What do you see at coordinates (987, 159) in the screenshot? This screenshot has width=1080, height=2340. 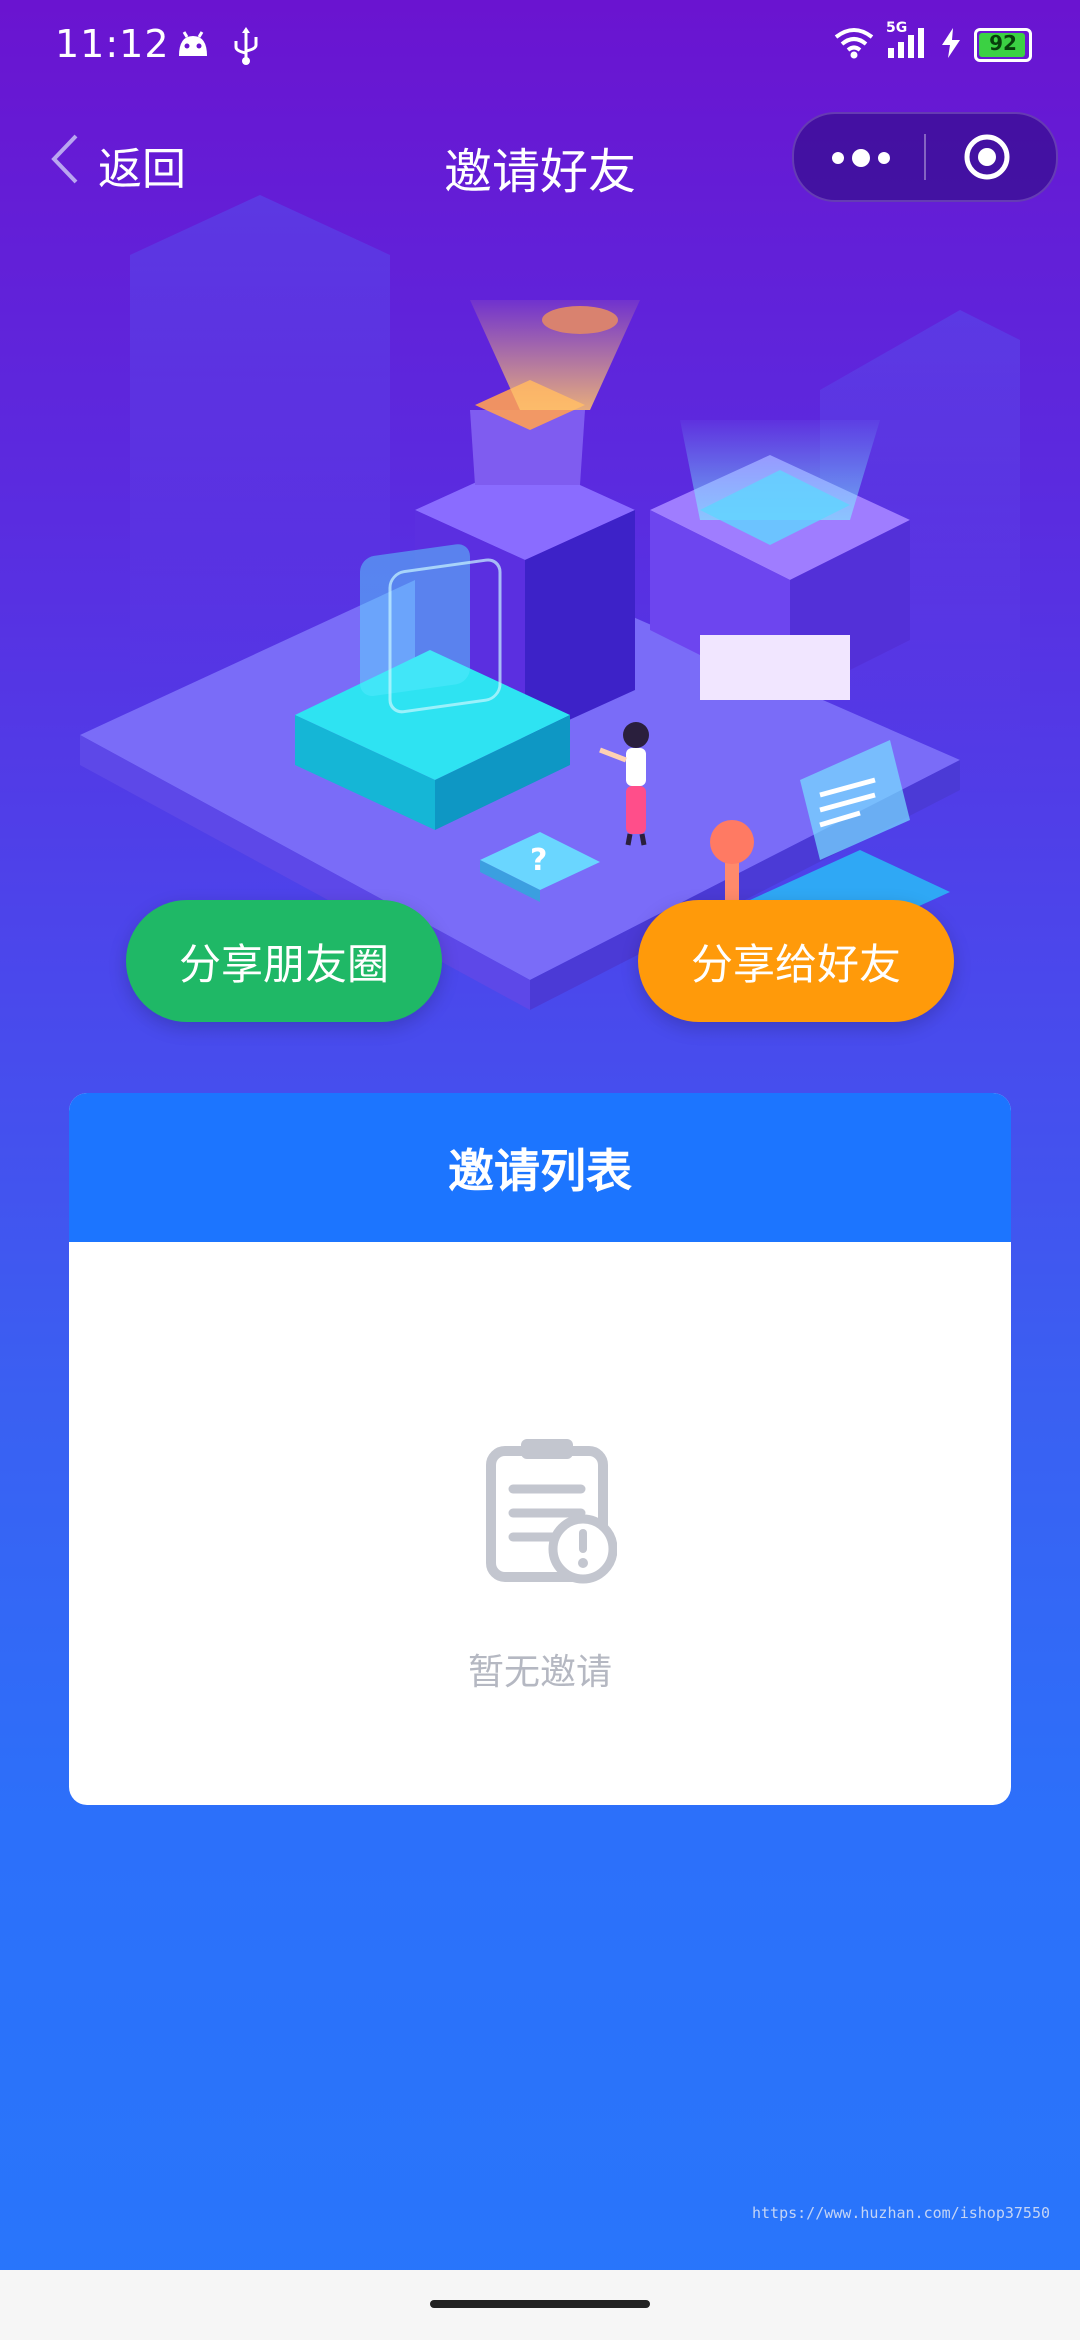 I see `close-target-icon` at bounding box center [987, 159].